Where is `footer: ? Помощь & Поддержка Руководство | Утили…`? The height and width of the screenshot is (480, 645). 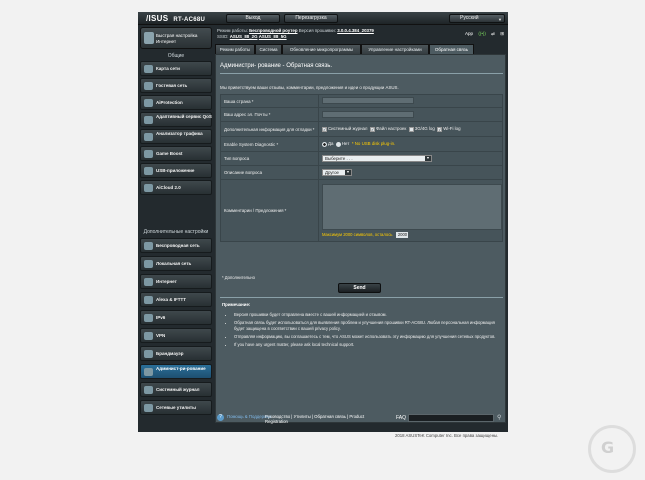 footer: ? Помощь & Поддержка Руководство | Утили… is located at coordinates (360, 420).